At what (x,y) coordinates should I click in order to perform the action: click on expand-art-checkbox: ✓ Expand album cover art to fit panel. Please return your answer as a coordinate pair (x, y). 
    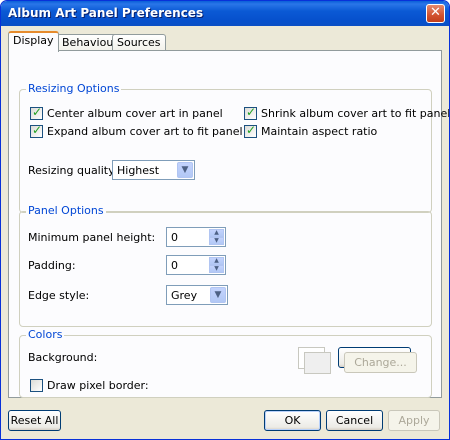
    Looking at the image, I should click on (136, 130).